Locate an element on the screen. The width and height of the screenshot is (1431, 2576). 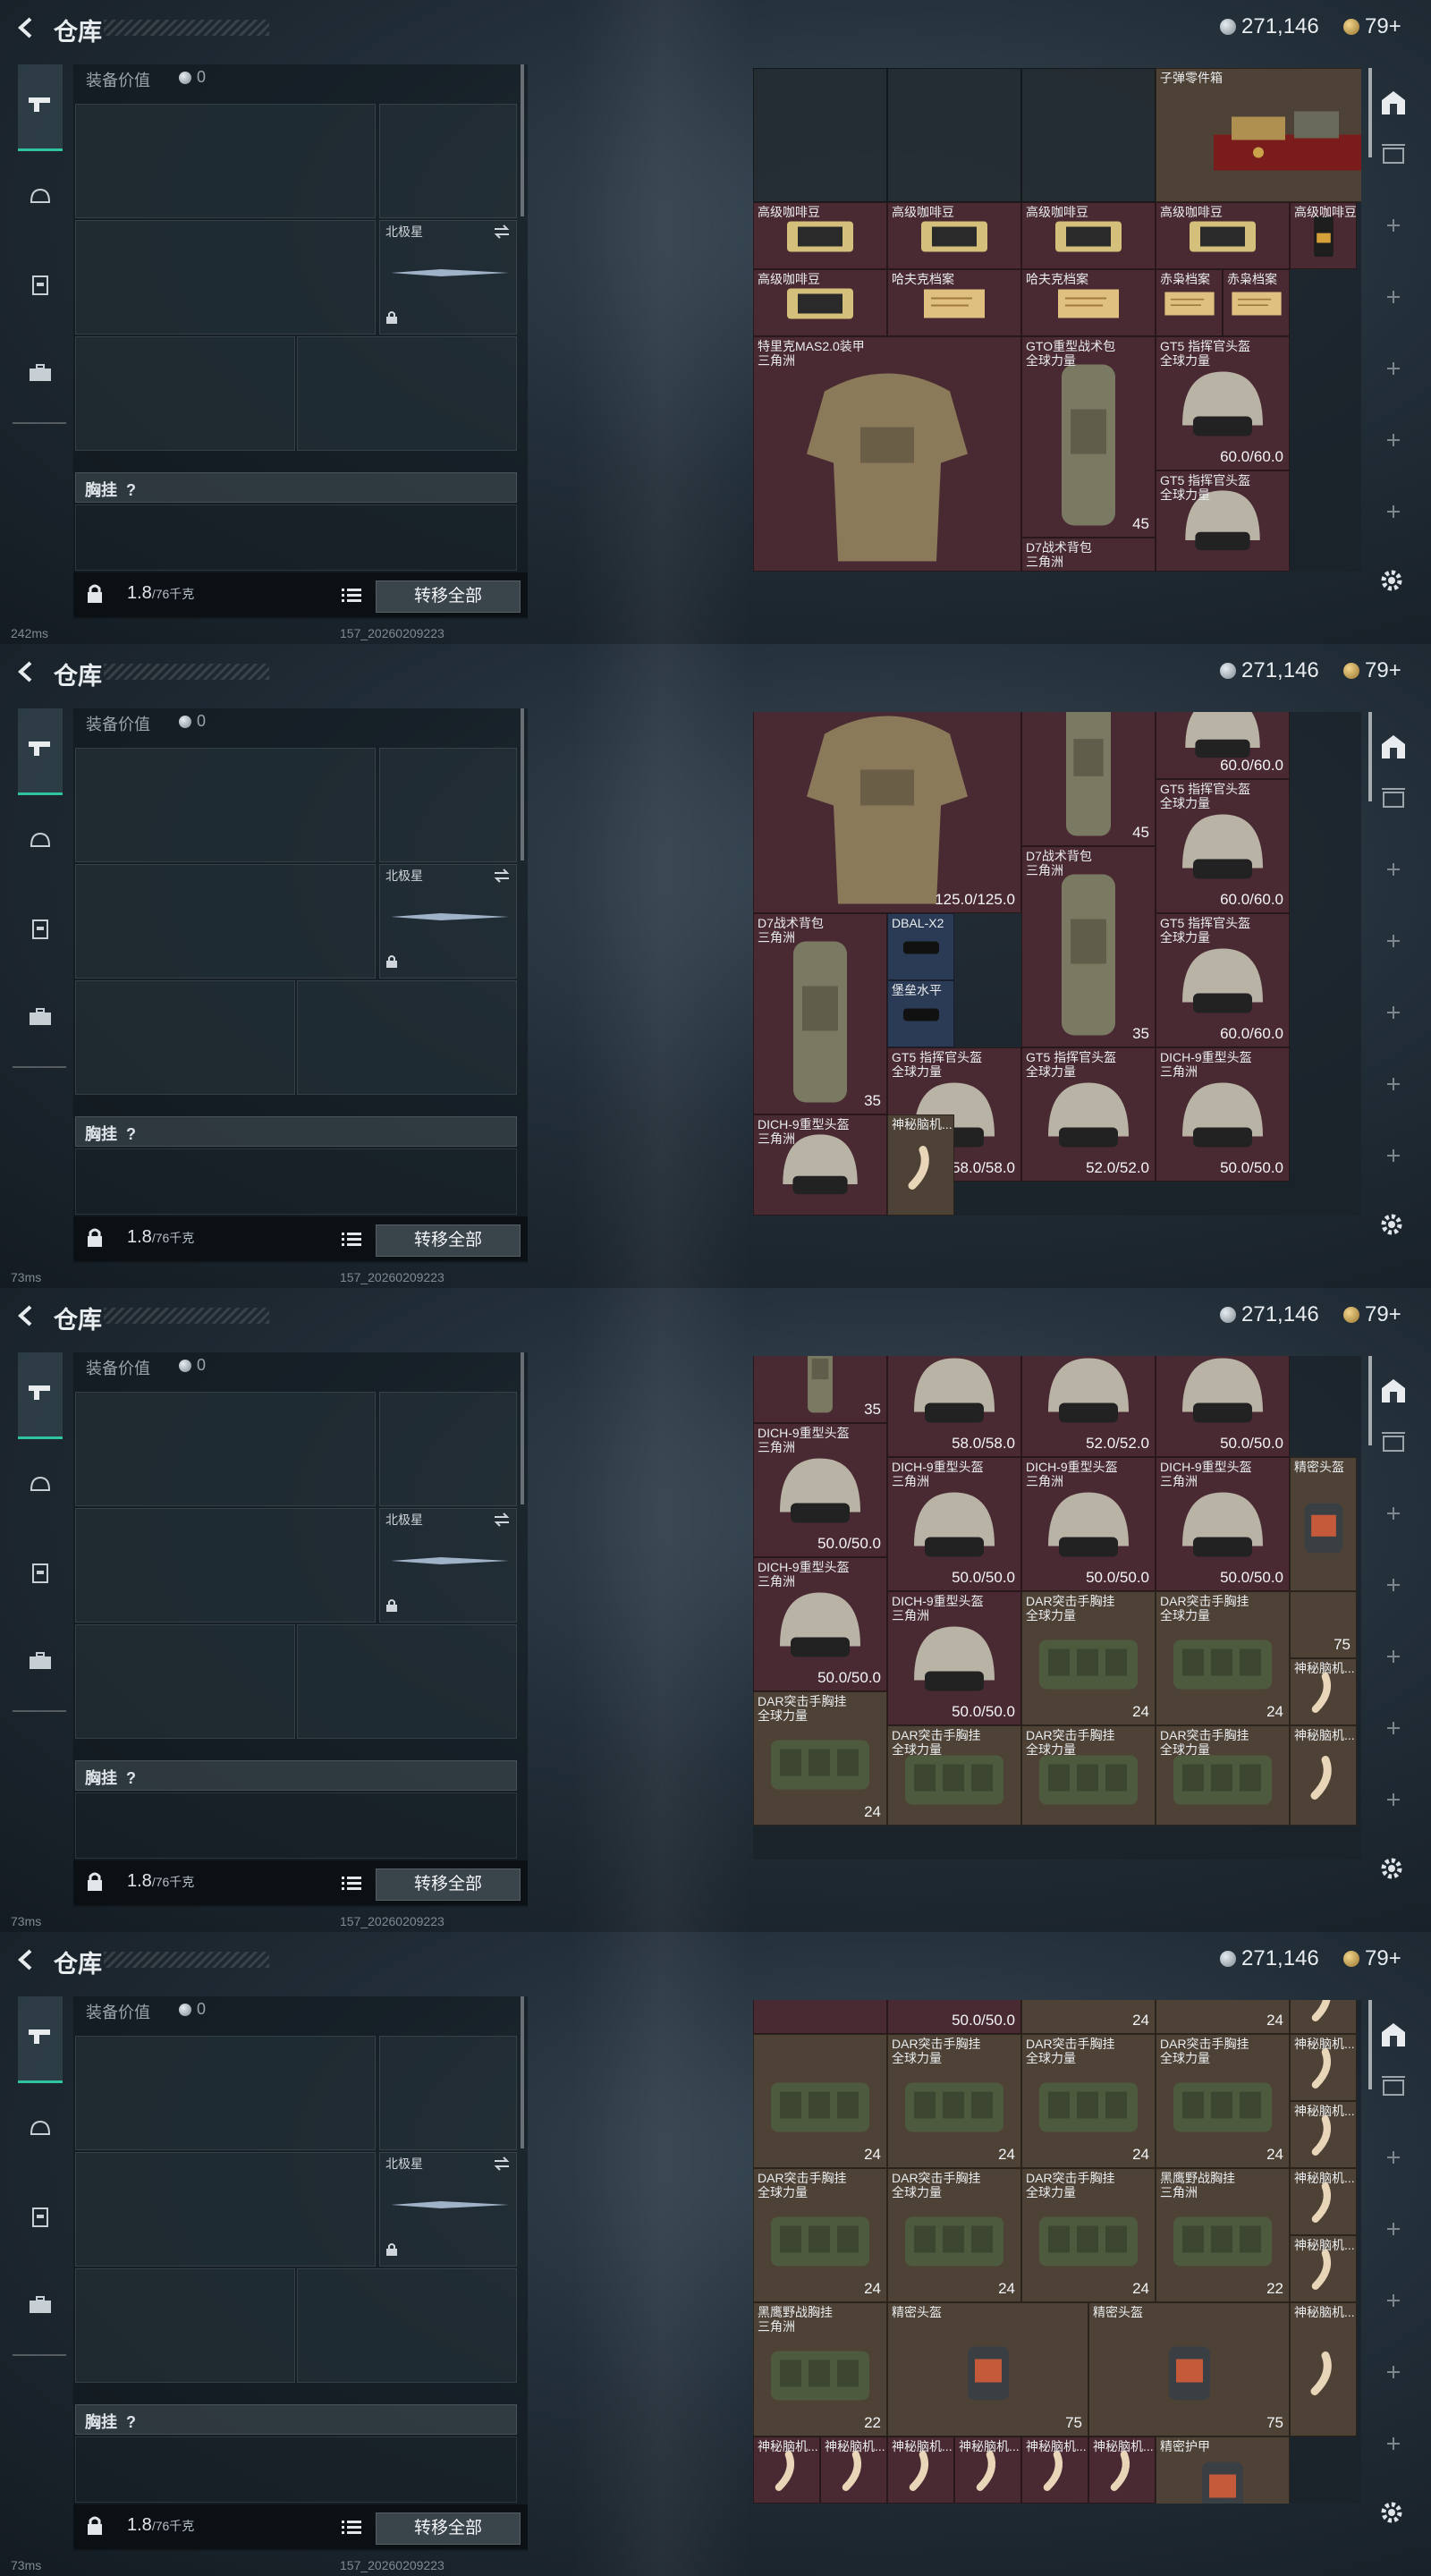
stash-item: 黑鹰野战胸挂 三角洲 22 is located at coordinates (820, 2368).